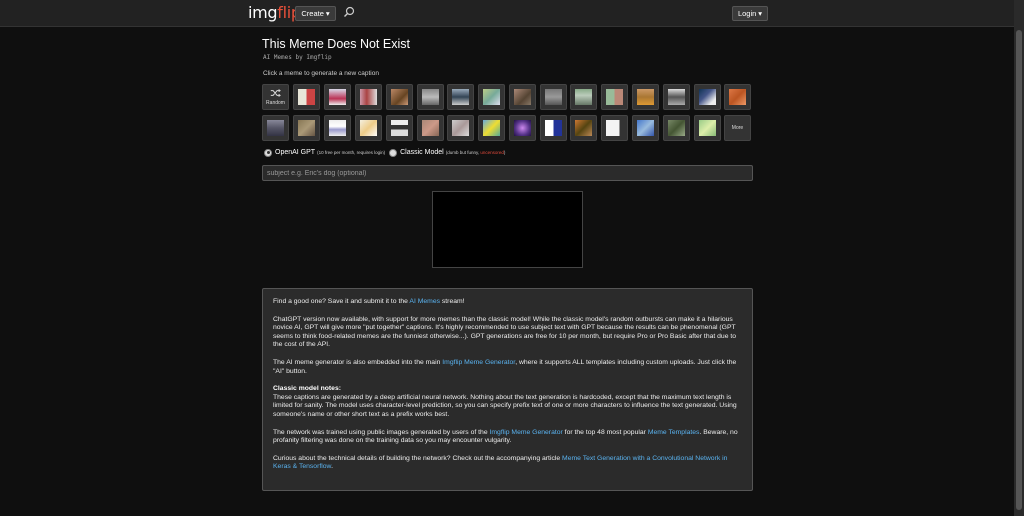 This screenshot has height=516, width=1024. What do you see at coordinates (327, 13) in the screenshot?
I see `chevron-down-icon: ▾` at bounding box center [327, 13].